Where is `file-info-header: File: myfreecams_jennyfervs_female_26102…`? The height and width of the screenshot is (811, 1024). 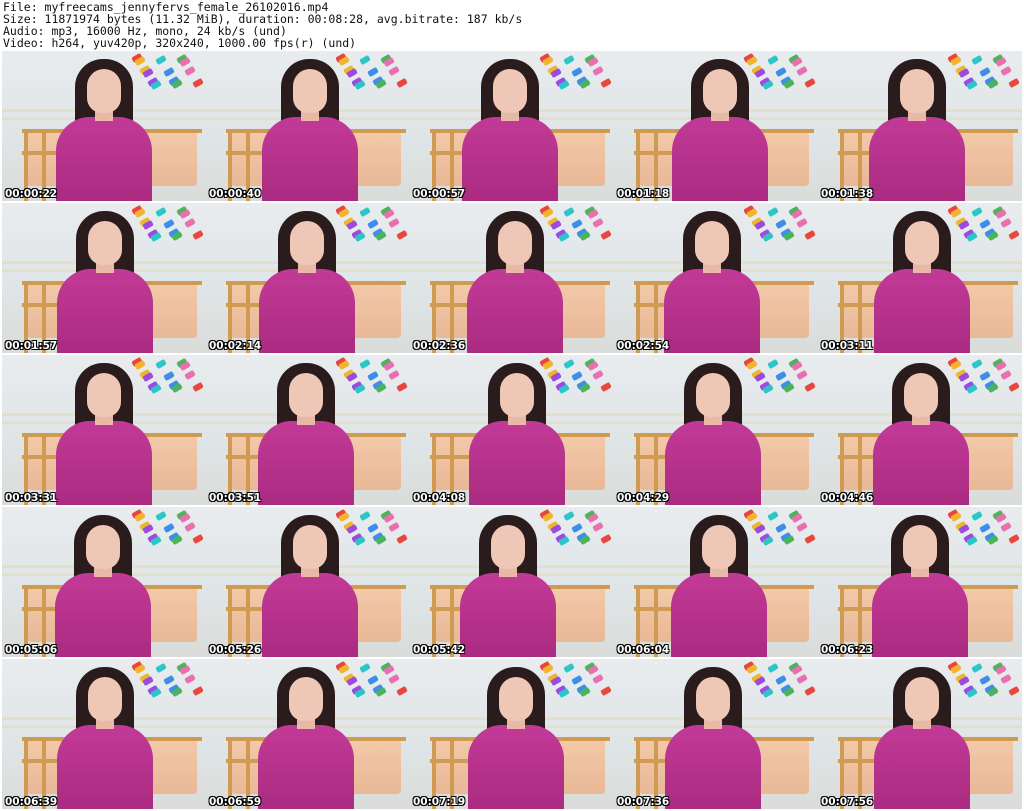 file-info-header: File: myfreecams_jennyfervs_female_26102… is located at coordinates (512, 25).